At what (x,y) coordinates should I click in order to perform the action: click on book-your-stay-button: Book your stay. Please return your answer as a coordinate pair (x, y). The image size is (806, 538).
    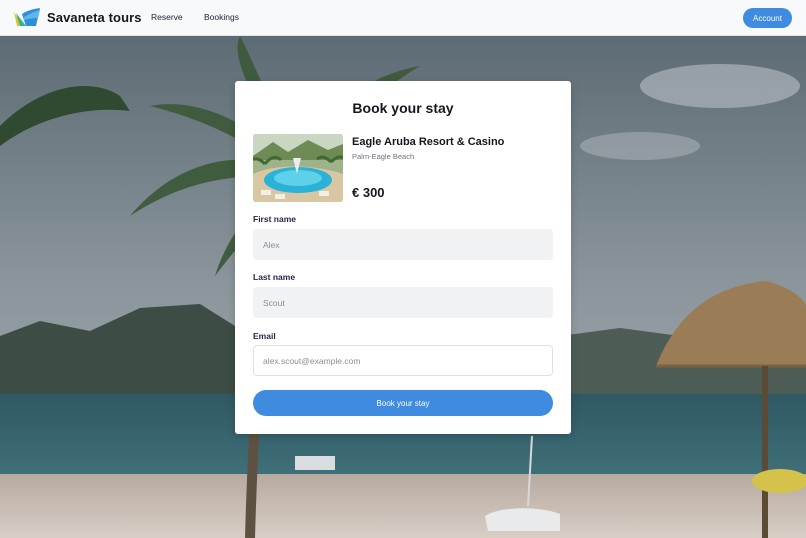
    Looking at the image, I should click on (403, 403).